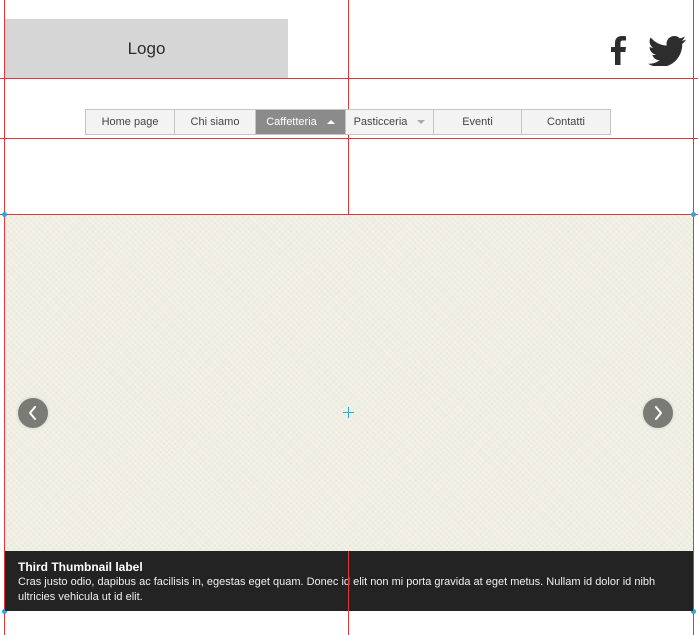  Describe the element at coordinates (348, 412) in the screenshot. I see `center-crosshair-icon` at that location.